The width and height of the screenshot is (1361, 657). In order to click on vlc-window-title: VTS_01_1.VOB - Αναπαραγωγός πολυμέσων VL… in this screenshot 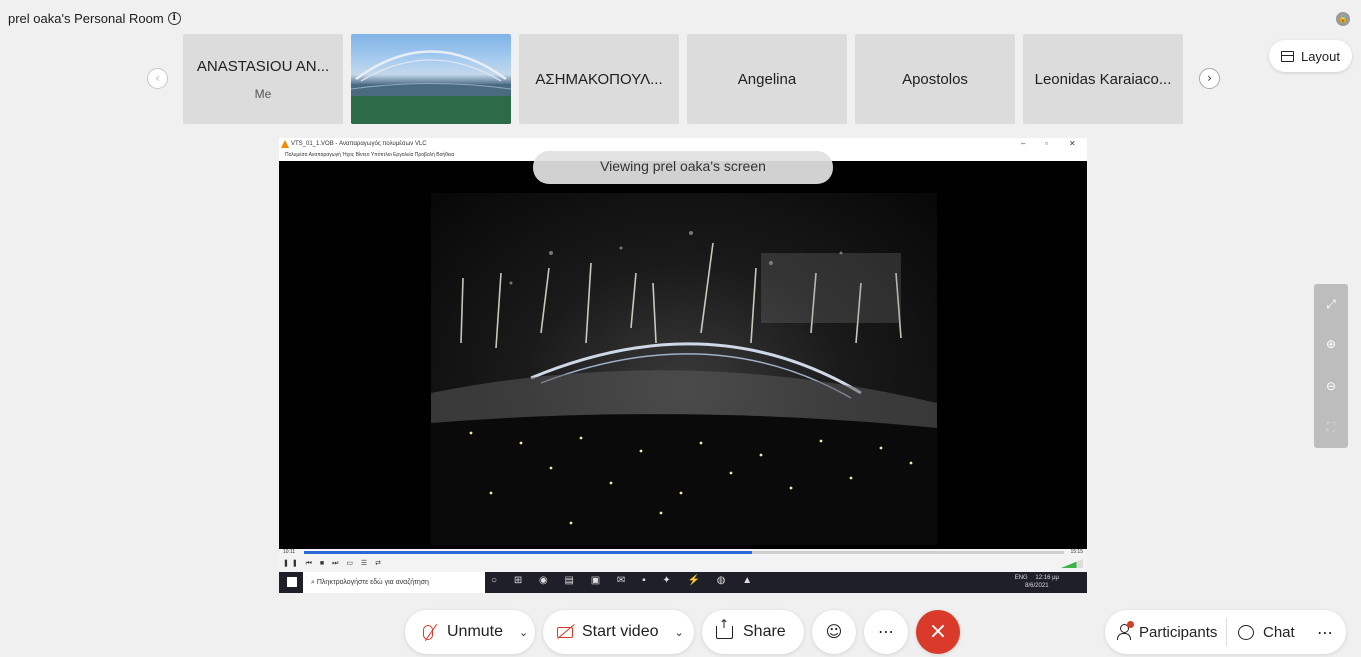, I will do `click(359, 144)`.